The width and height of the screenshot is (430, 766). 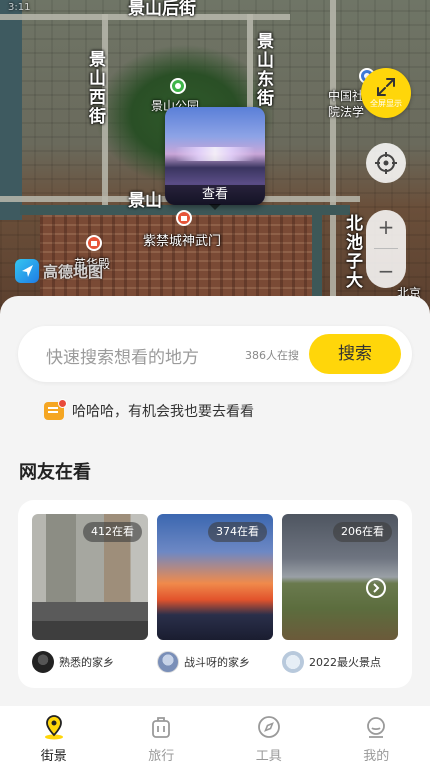 What do you see at coordinates (386, 271) in the screenshot?
I see `zoom-out-button: −` at bounding box center [386, 271].